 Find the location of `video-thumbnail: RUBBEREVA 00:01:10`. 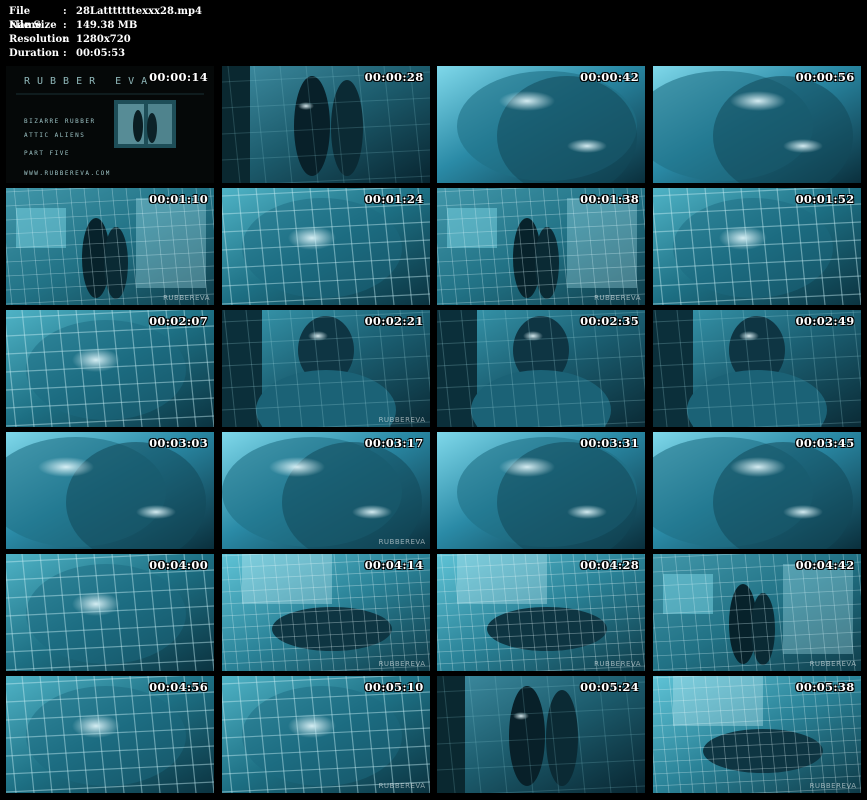

video-thumbnail: RUBBEREVA 00:01:10 is located at coordinates (110, 246).